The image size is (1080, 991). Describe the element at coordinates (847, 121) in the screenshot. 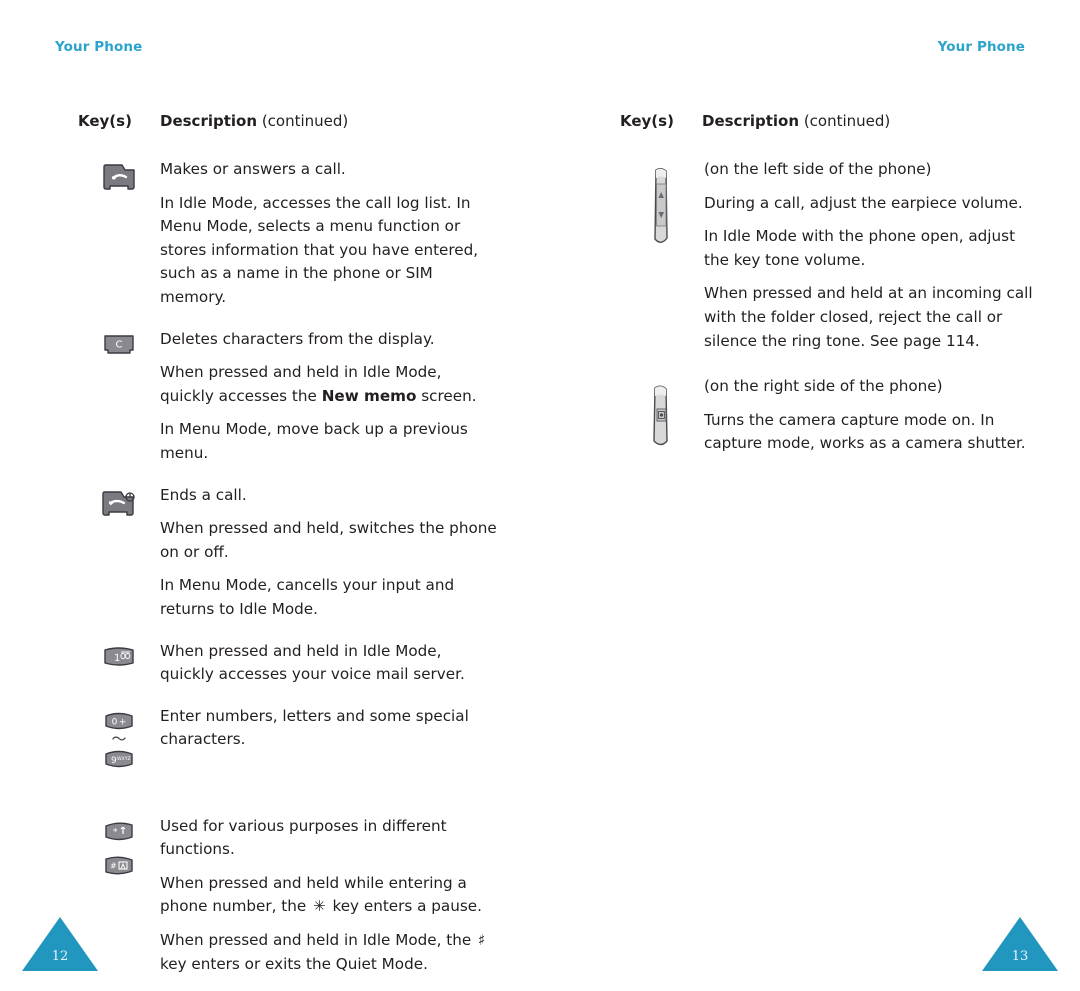

I see `column-header-continued-right: (continued)` at that location.